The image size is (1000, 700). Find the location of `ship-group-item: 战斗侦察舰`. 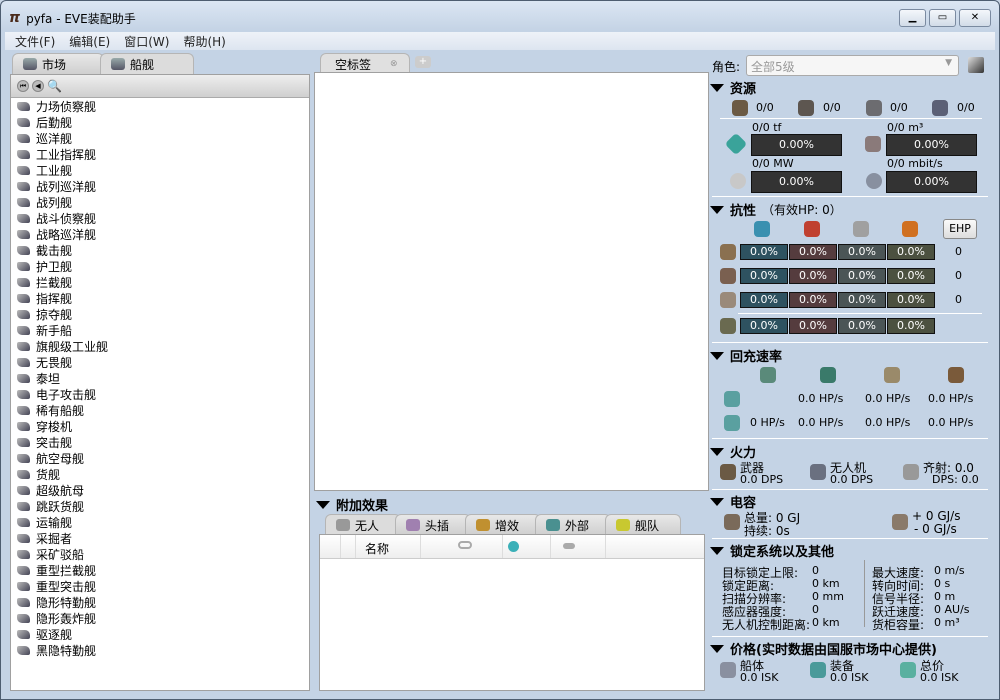

ship-group-item: 战斗侦察舰 is located at coordinates (160, 218).